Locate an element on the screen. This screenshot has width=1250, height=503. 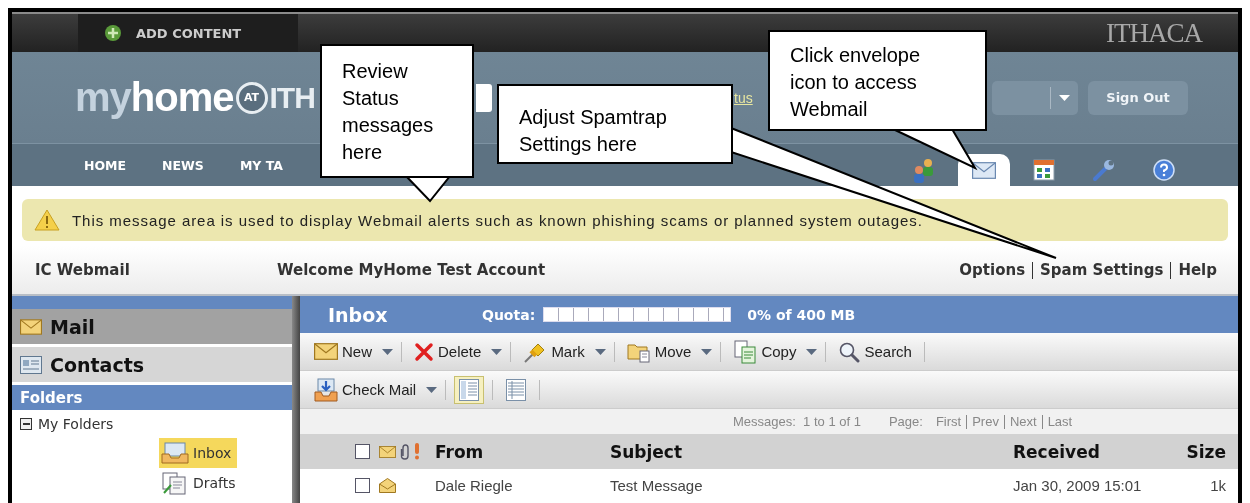
documents-icon is located at coordinates (175, 483).